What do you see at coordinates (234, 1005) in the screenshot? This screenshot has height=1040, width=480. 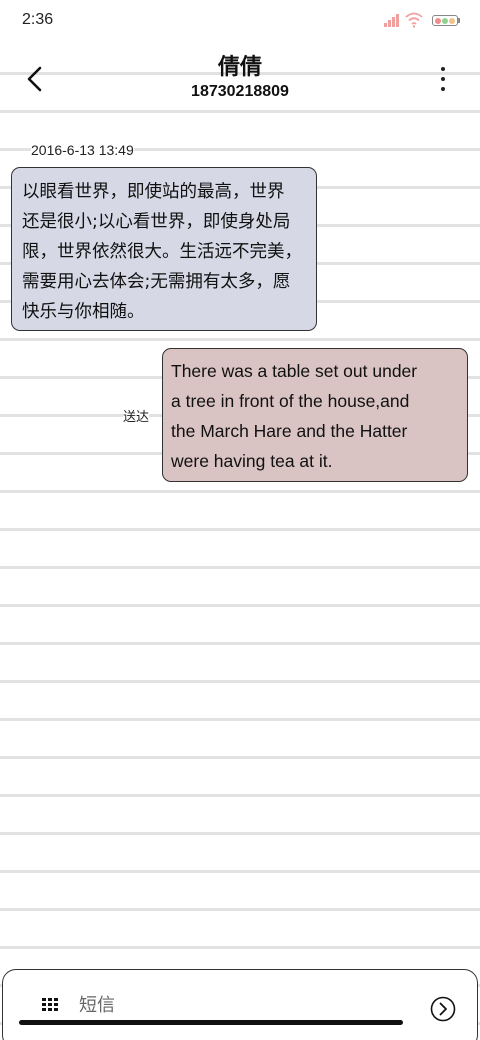 I see `message-input` at bounding box center [234, 1005].